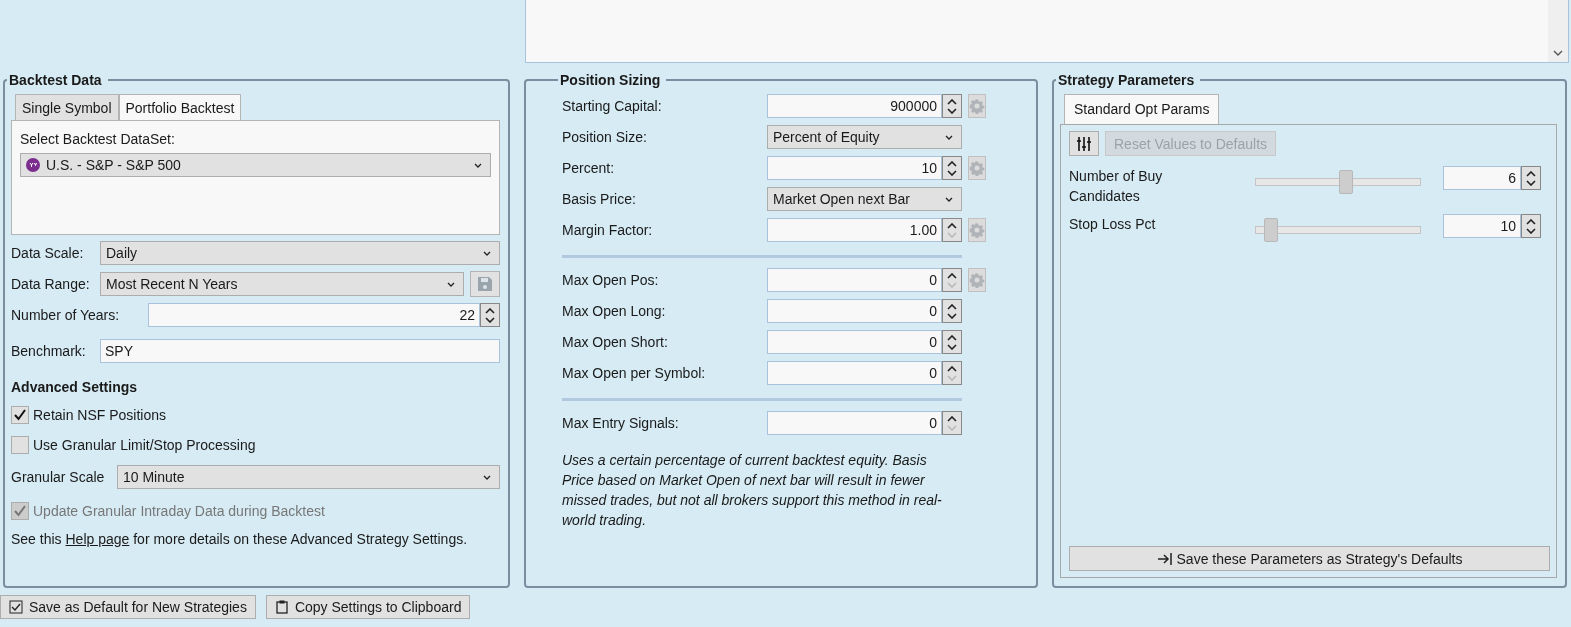 The image size is (1571, 627). Describe the element at coordinates (1142, 109) in the screenshot. I see `tab: Standard Opt Params` at that location.